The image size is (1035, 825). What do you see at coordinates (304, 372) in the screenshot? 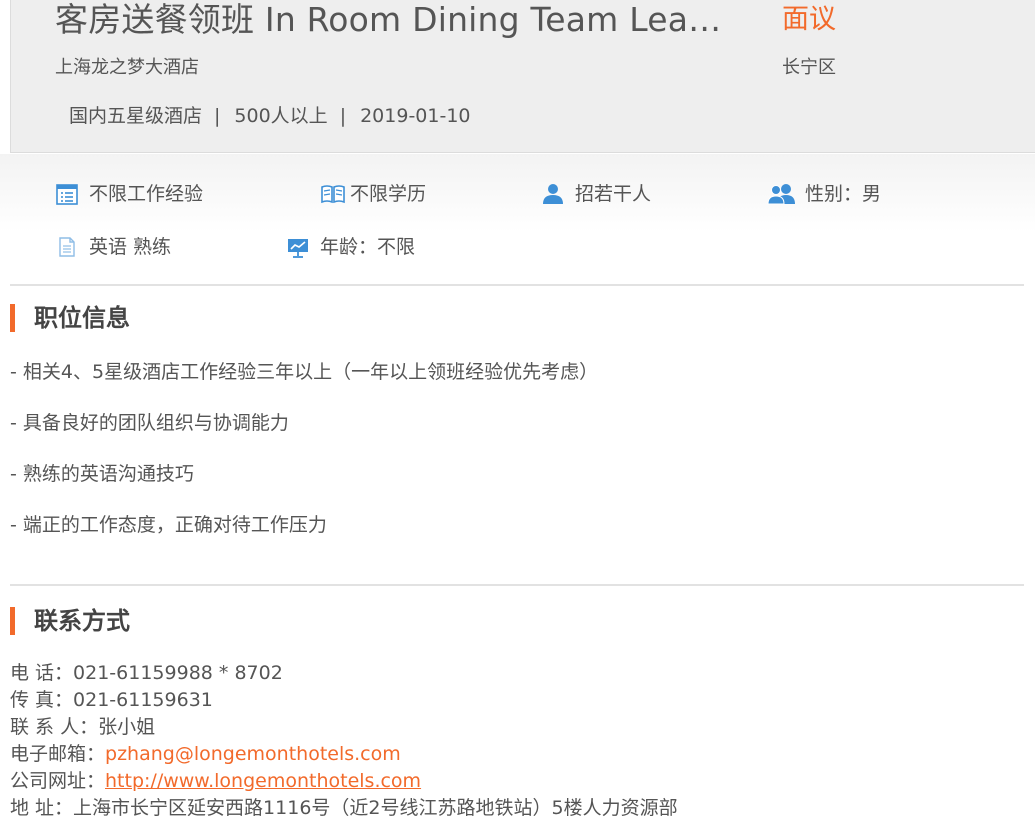
I see `duty-item: - 相关4、5星级酒店工作经验三年以上（一年以上领班经验优先考虑）` at bounding box center [304, 372].